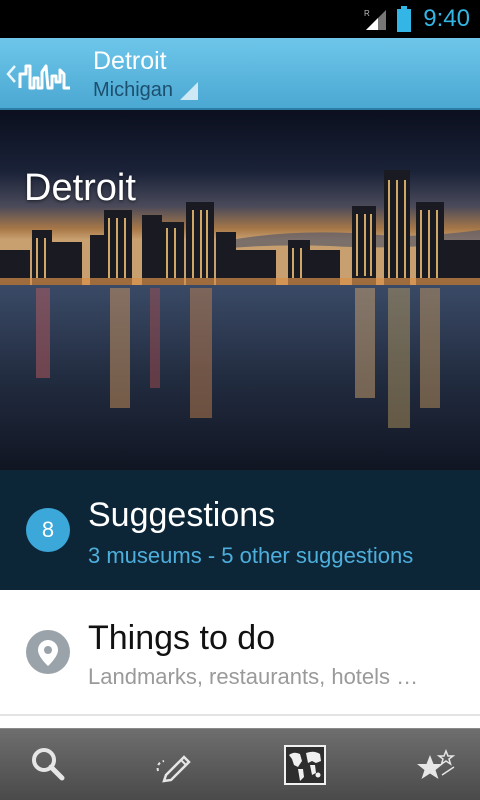 This screenshot has height=800, width=480. Describe the element at coordinates (11, 74) in the screenshot. I see `chevron-left-icon` at that location.